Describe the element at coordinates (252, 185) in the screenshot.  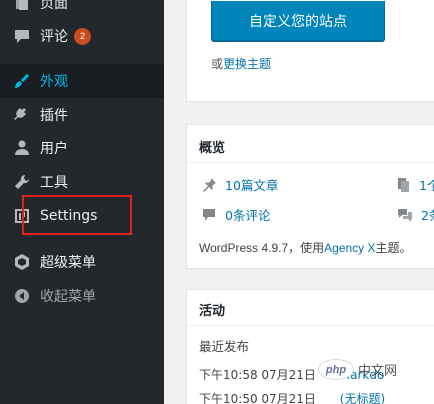
I see `posts-count-label: 10篇文章` at that location.